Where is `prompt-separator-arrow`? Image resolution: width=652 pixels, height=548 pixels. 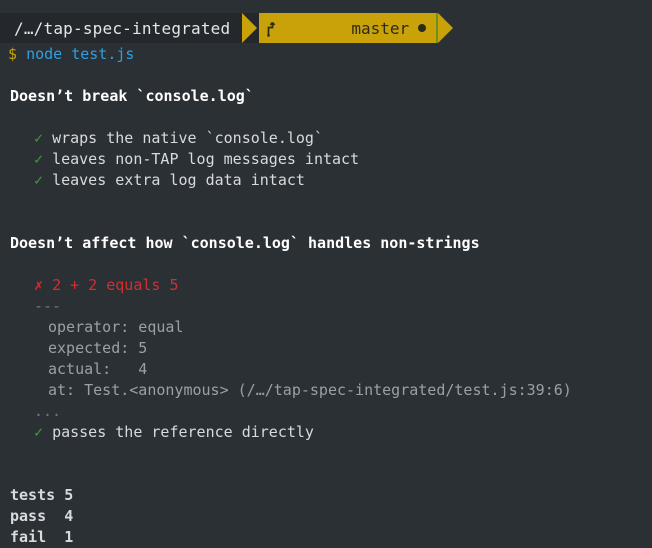
prompt-separator-arrow is located at coordinates (251, 28).